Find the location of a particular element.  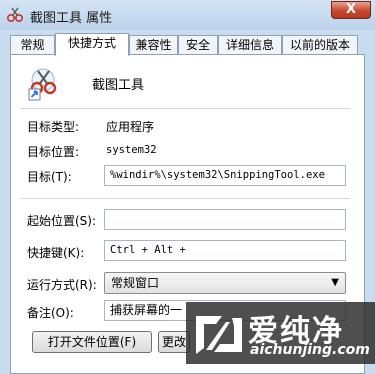

snipping-tool-icon is located at coordinates (42, 84).